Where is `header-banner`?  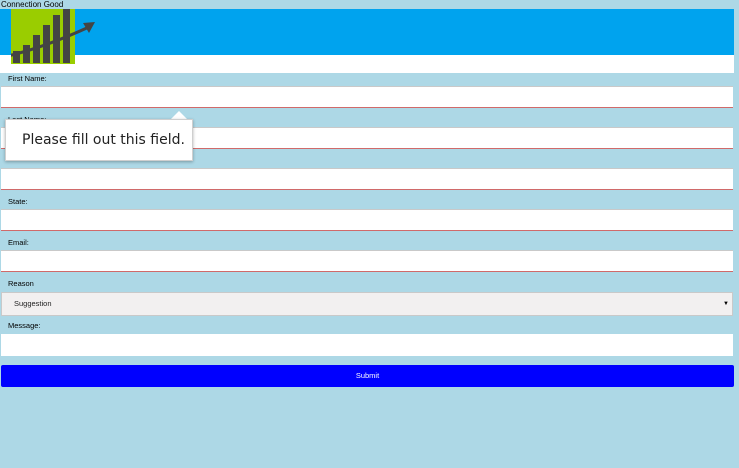 header-banner is located at coordinates (367, 32).